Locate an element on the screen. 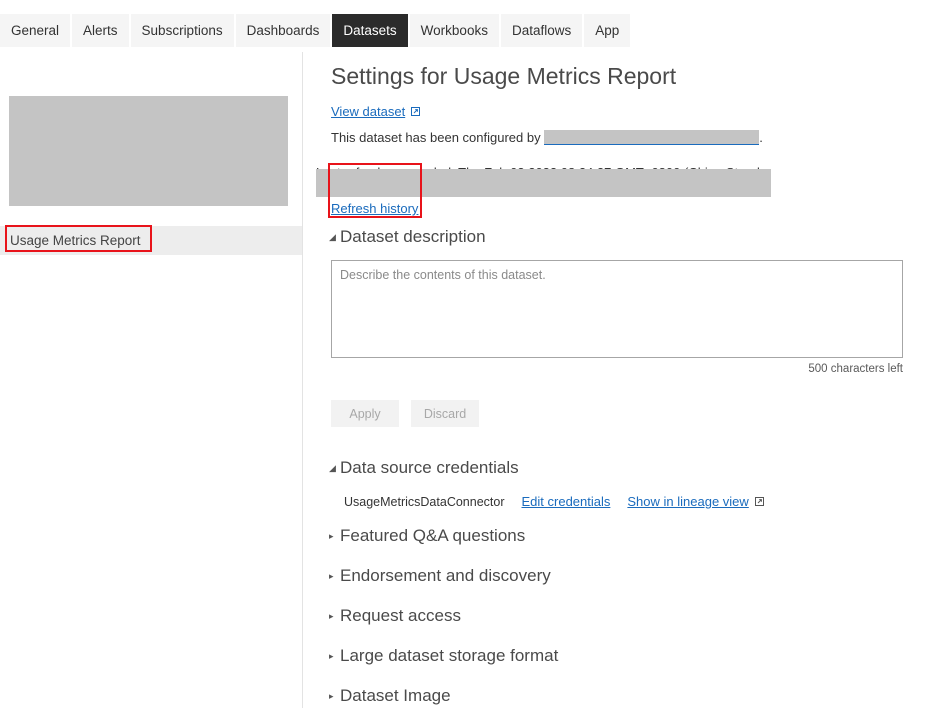  section-title-featured-qa-questions: Featured Q&A questions is located at coordinates (433, 535).